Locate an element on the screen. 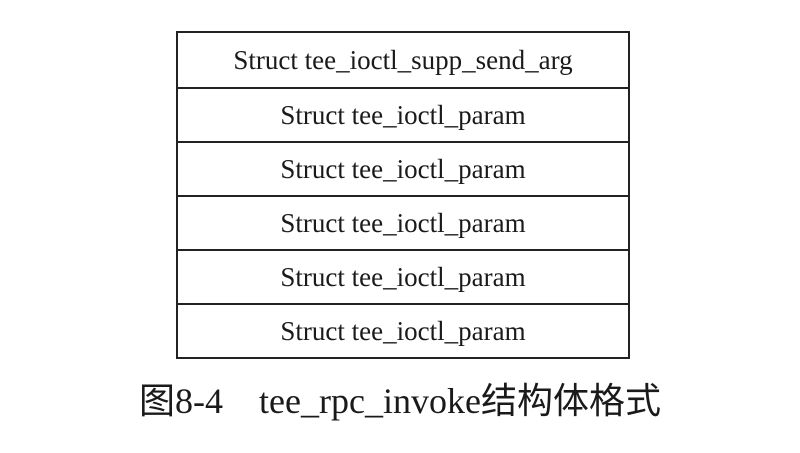  struct-row-label: Struct tee_ioctl_supp_send_arg is located at coordinates (403, 59).